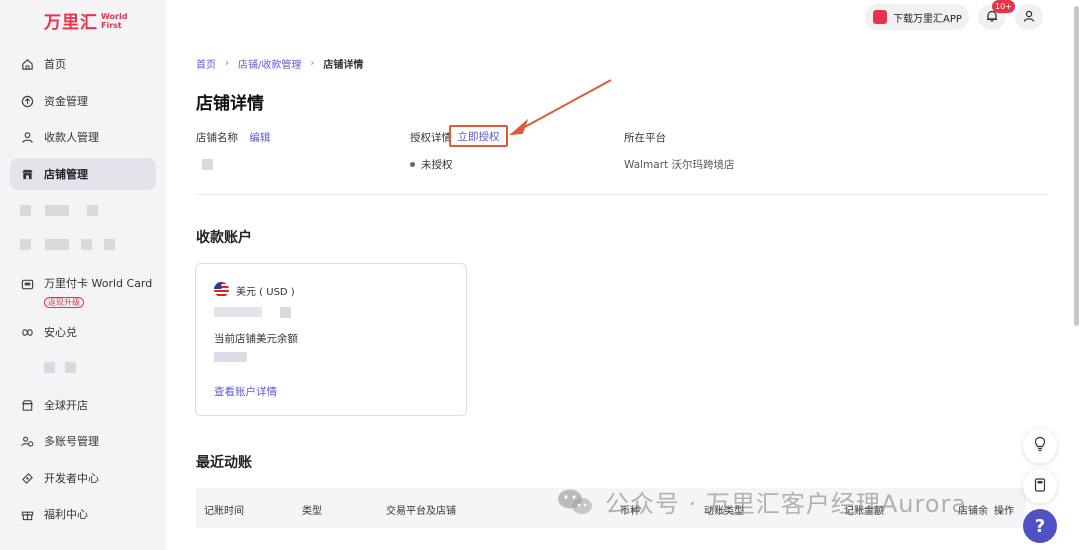  Describe the element at coordinates (27, 478) in the screenshot. I see `developer-icon` at that location.